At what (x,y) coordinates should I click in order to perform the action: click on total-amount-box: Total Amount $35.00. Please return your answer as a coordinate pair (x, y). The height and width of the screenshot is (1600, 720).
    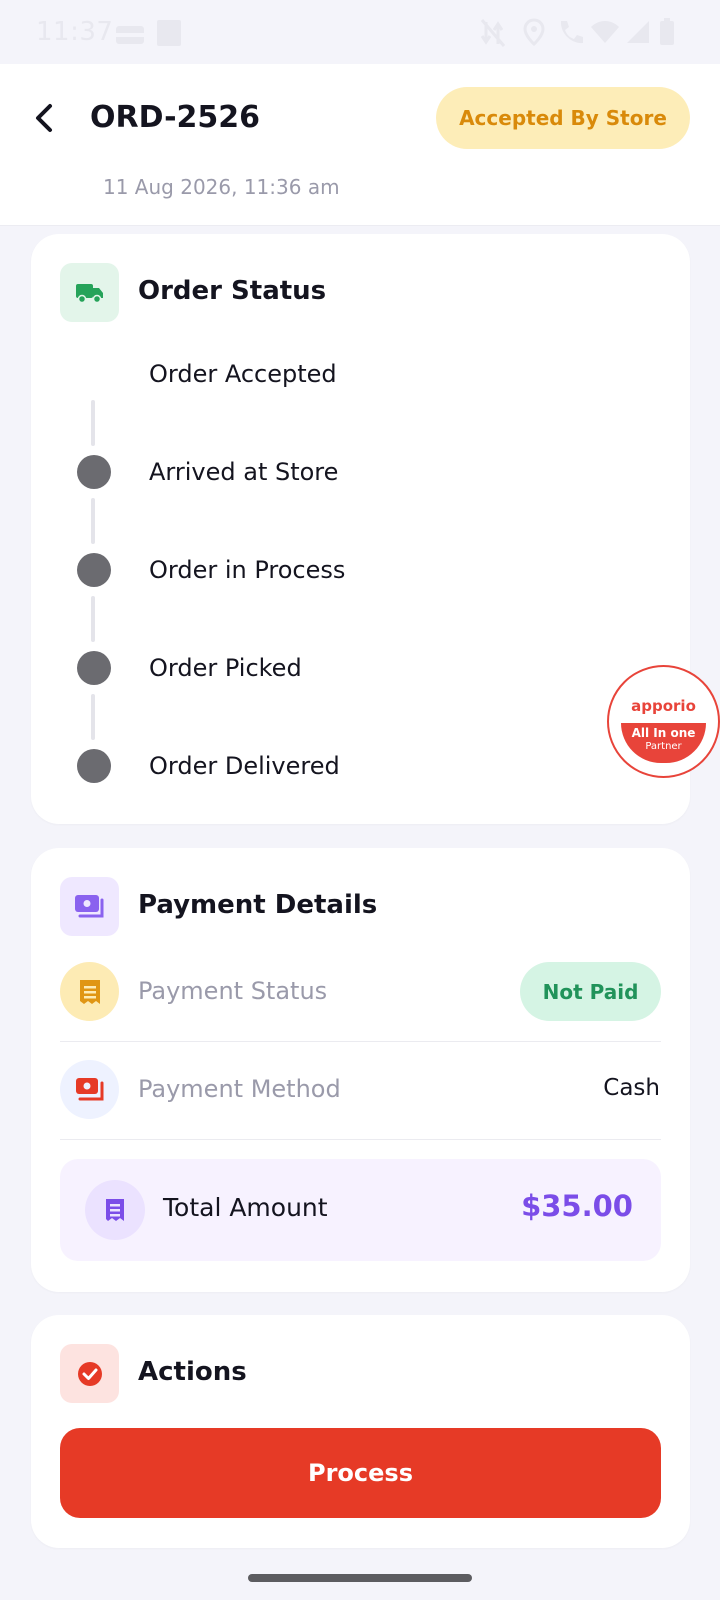
    Looking at the image, I should click on (360, 1210).